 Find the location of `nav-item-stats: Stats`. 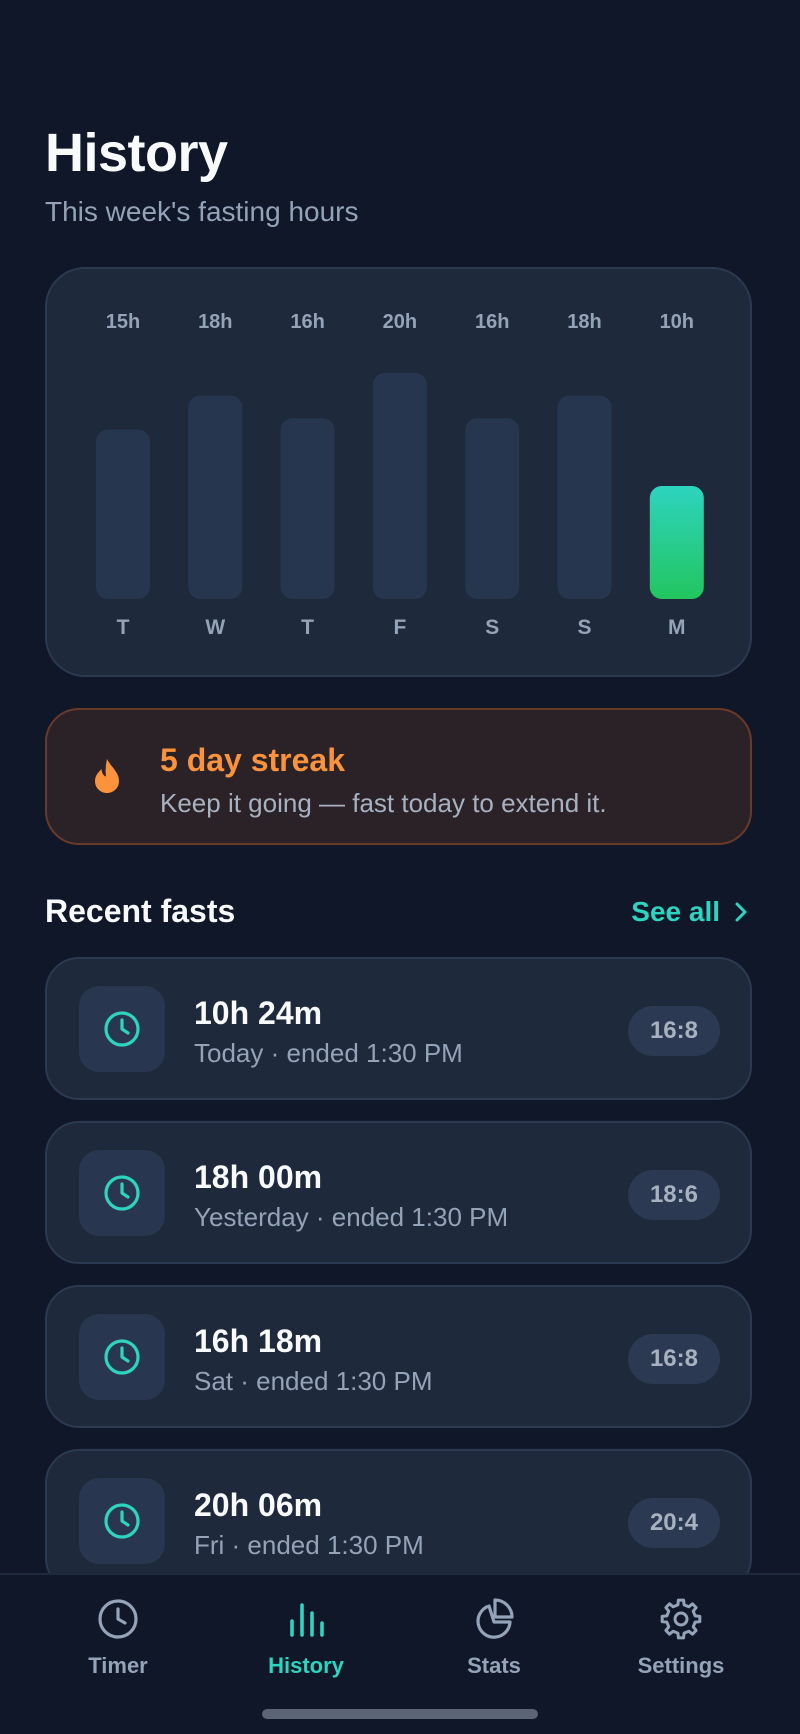

nav-item-stats: Stats is located at coordinates (494, 1638).